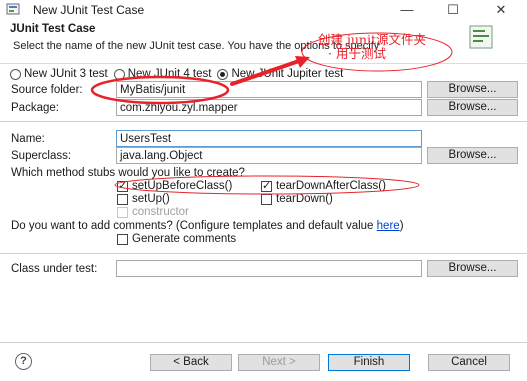 The image size is (527, 381). What do you see at coordinates (267, 185) in the screenshot?
I see `stubs-highlight-circle` at bounding box center [267, 185].